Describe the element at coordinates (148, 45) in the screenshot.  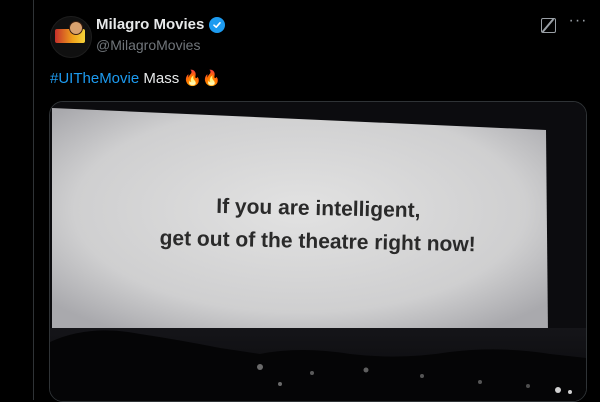
I see `user-handle: @MilagroMovies` at that location.